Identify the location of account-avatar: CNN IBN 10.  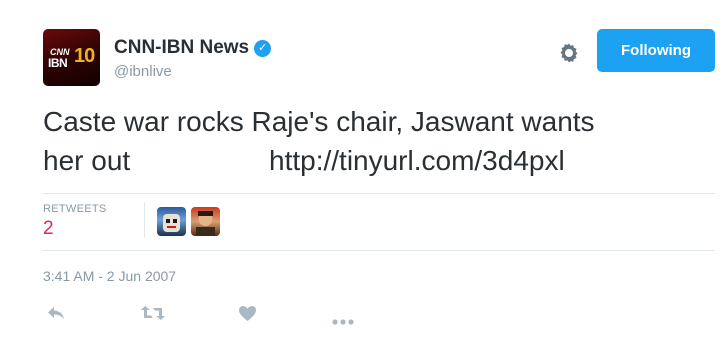
(71, 57).